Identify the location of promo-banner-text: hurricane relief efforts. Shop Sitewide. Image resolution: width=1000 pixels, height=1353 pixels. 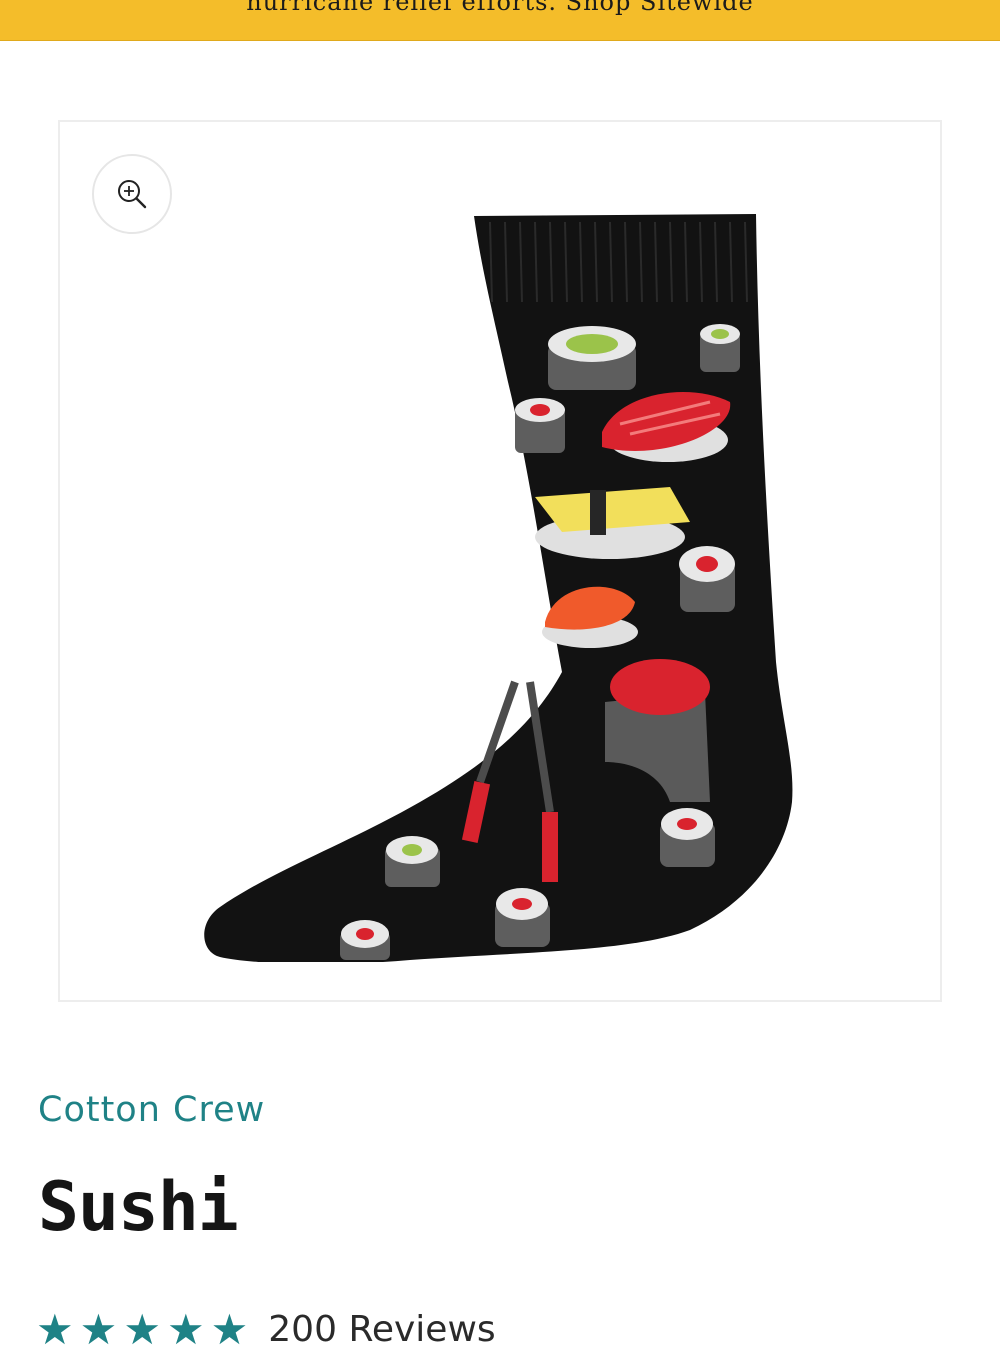
(500, 8).